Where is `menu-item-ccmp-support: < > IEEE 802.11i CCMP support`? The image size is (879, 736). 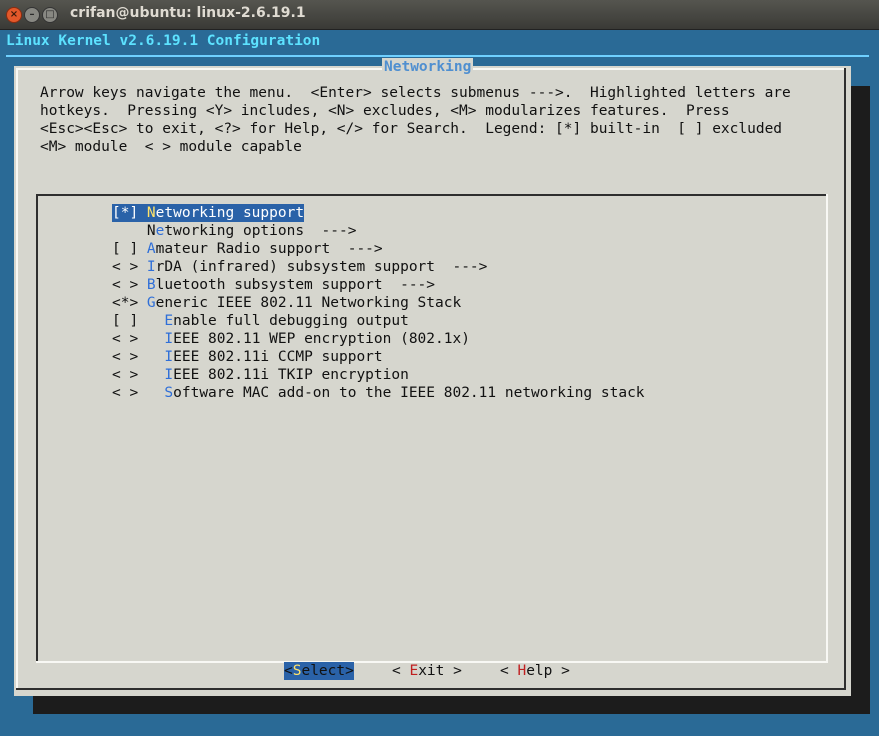 menu-item-ccmp-support: < > IEEE 802.11i CCMP support is located at coordinates (247, 357).